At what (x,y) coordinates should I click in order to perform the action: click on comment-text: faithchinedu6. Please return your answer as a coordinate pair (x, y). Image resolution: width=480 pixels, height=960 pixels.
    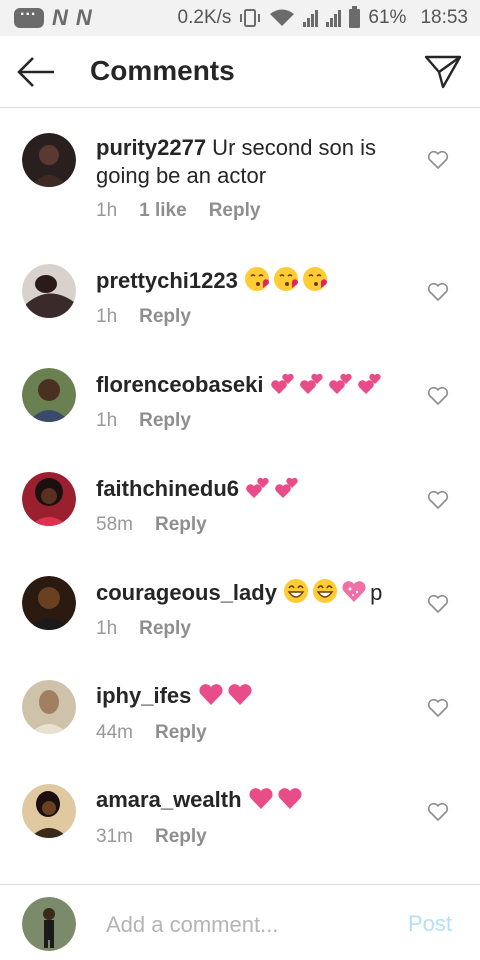
    Looking at the image, I should click on (251, 490).